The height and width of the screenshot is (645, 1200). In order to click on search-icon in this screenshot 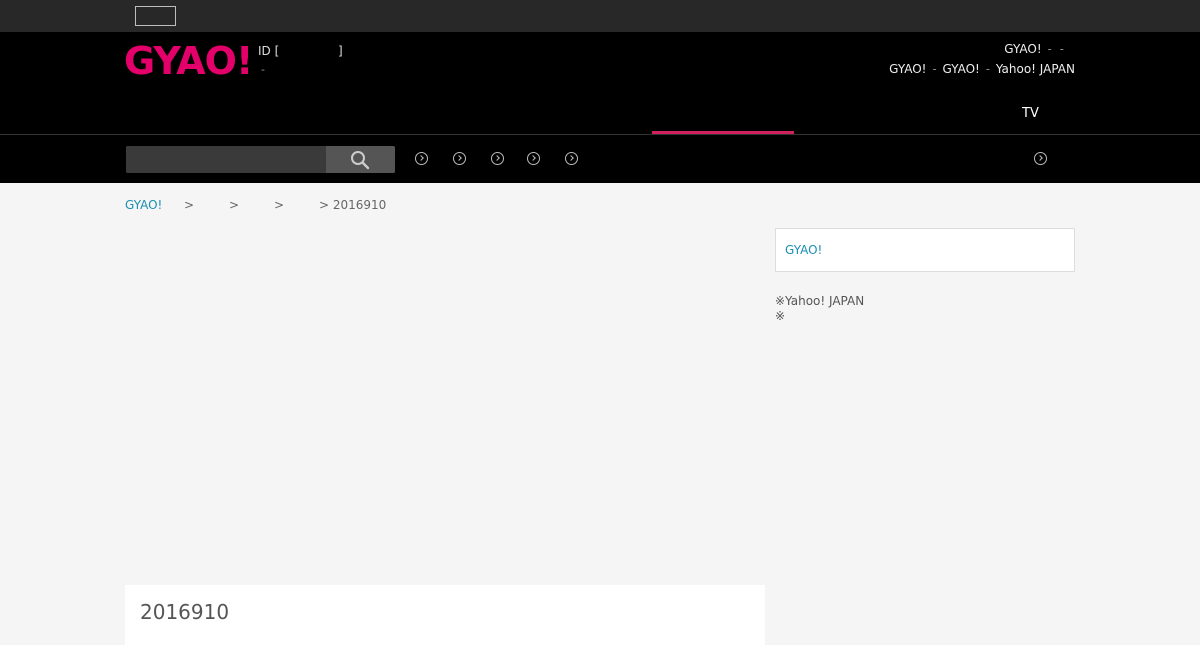, I will do `click(360, 160)`.